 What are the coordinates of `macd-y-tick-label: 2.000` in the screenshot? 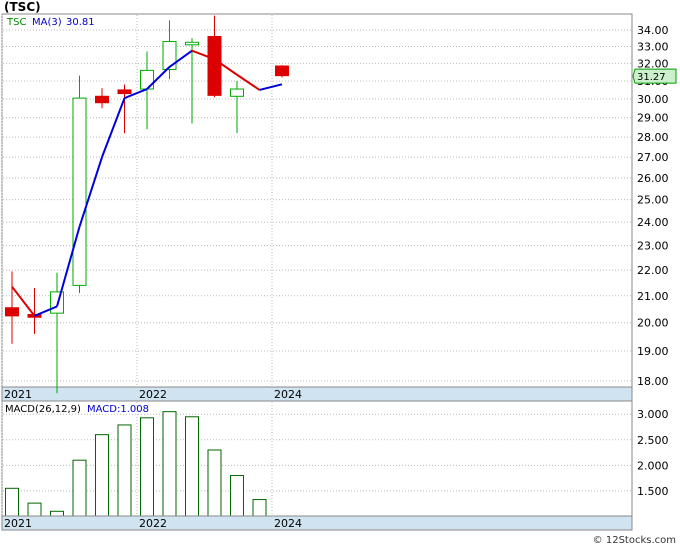 It's located at (653, 465).